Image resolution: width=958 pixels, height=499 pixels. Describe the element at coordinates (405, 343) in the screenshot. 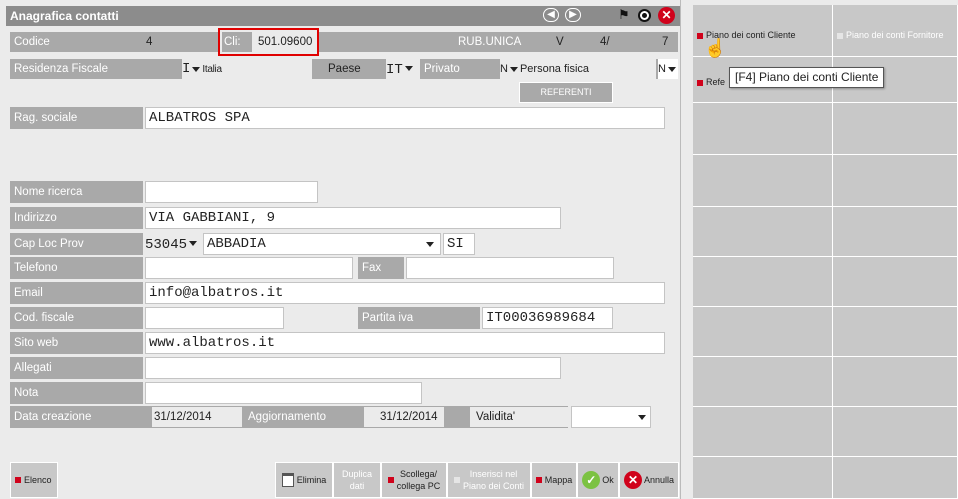

I see `sito-input: www.albatros.it` at that location.